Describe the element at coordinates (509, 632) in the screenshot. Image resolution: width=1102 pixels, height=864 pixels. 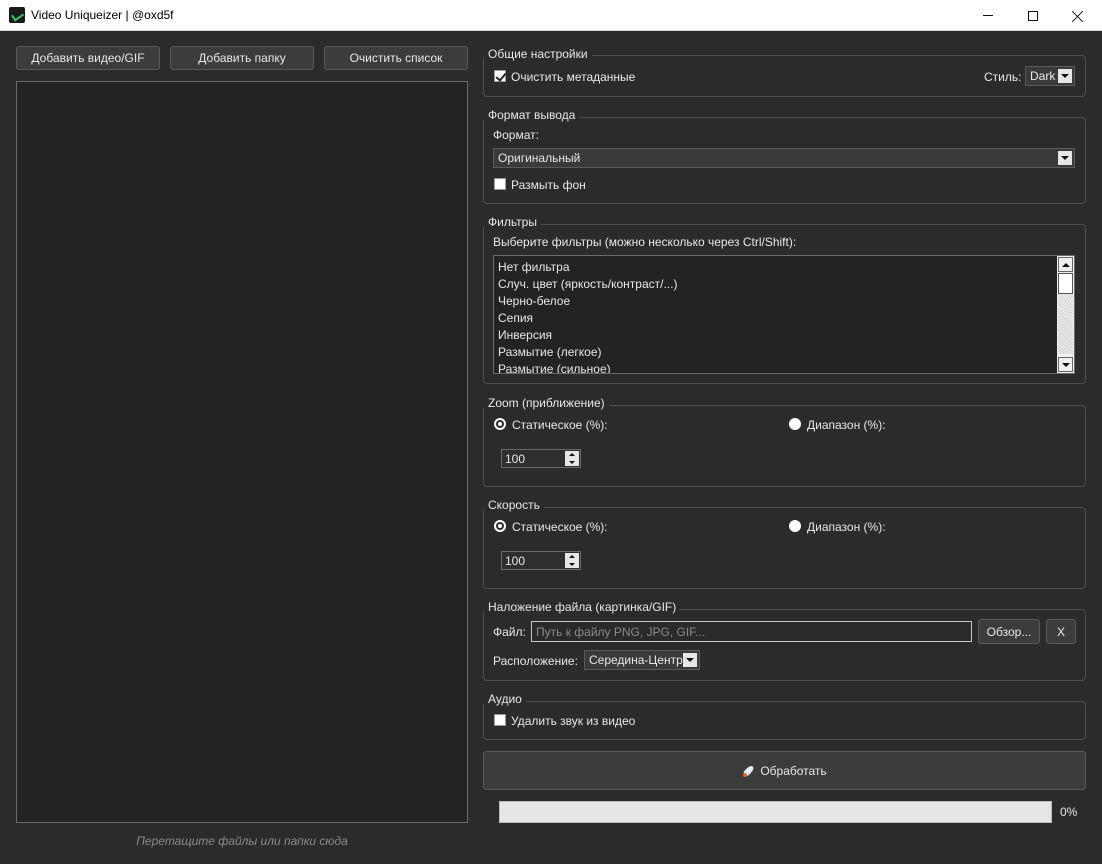
I see `overlay-file-label: Файл:` at that location.